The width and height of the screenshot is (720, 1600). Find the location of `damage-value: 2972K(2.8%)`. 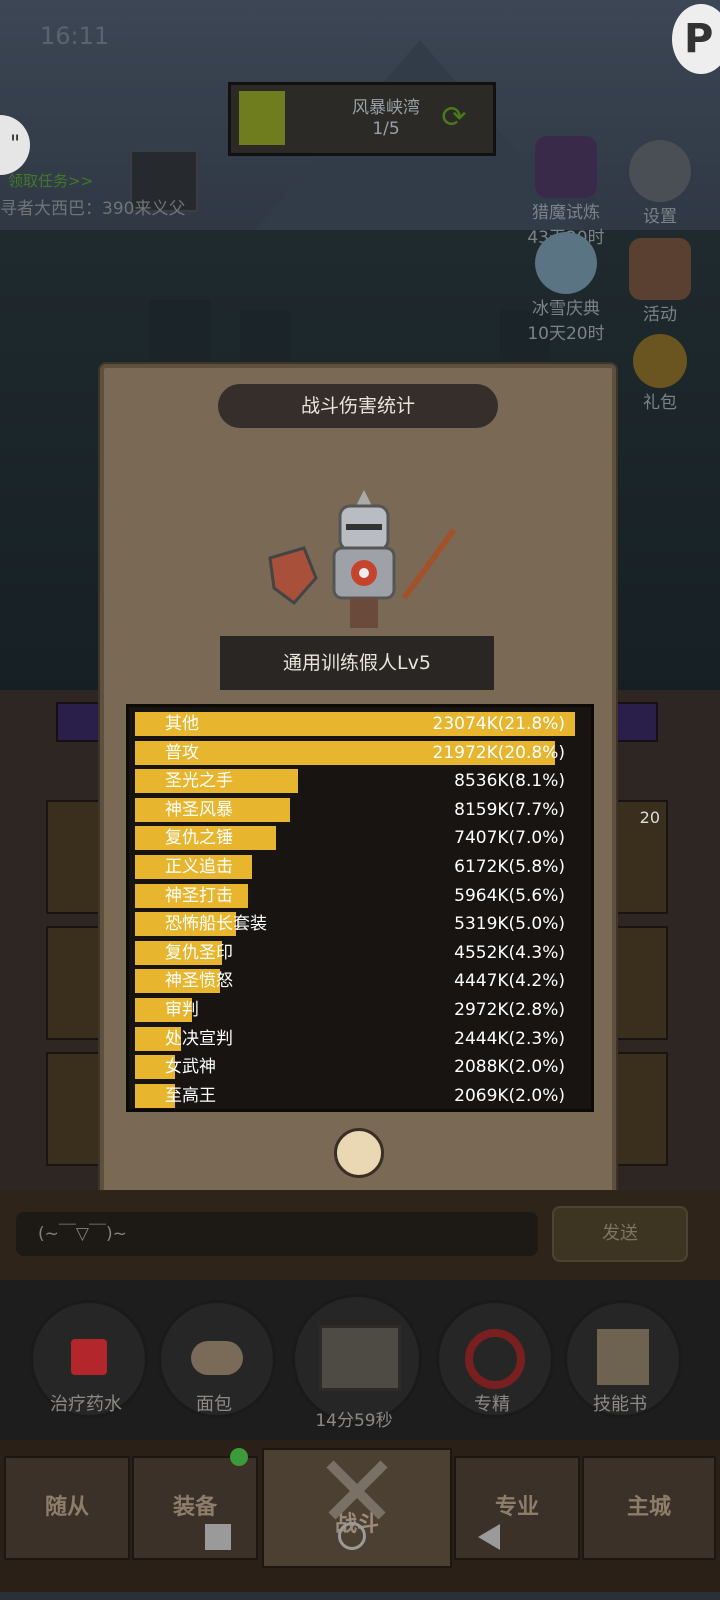

damage-value: 2972K(2.8%) is located at coordinates (509, 1010).